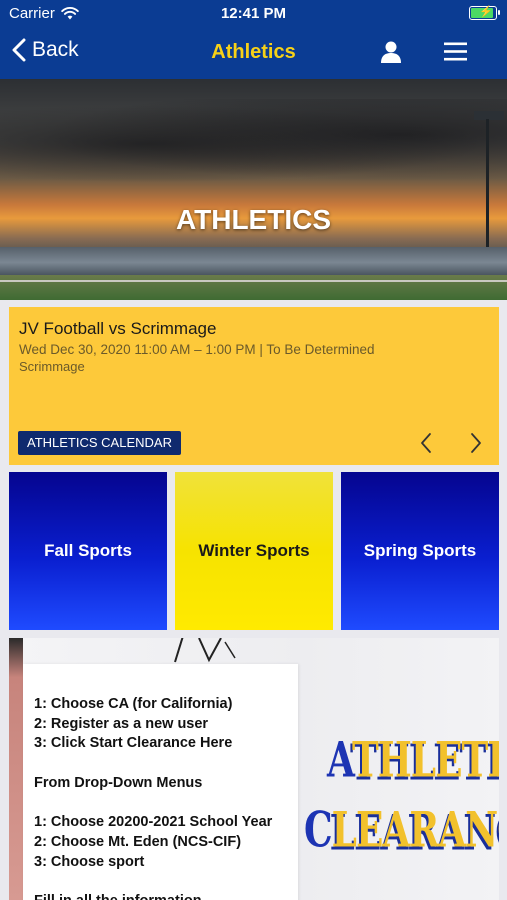 The width and height of the screenshot is (507, 900). I want to click on previous-event-button, so click(426, 445).